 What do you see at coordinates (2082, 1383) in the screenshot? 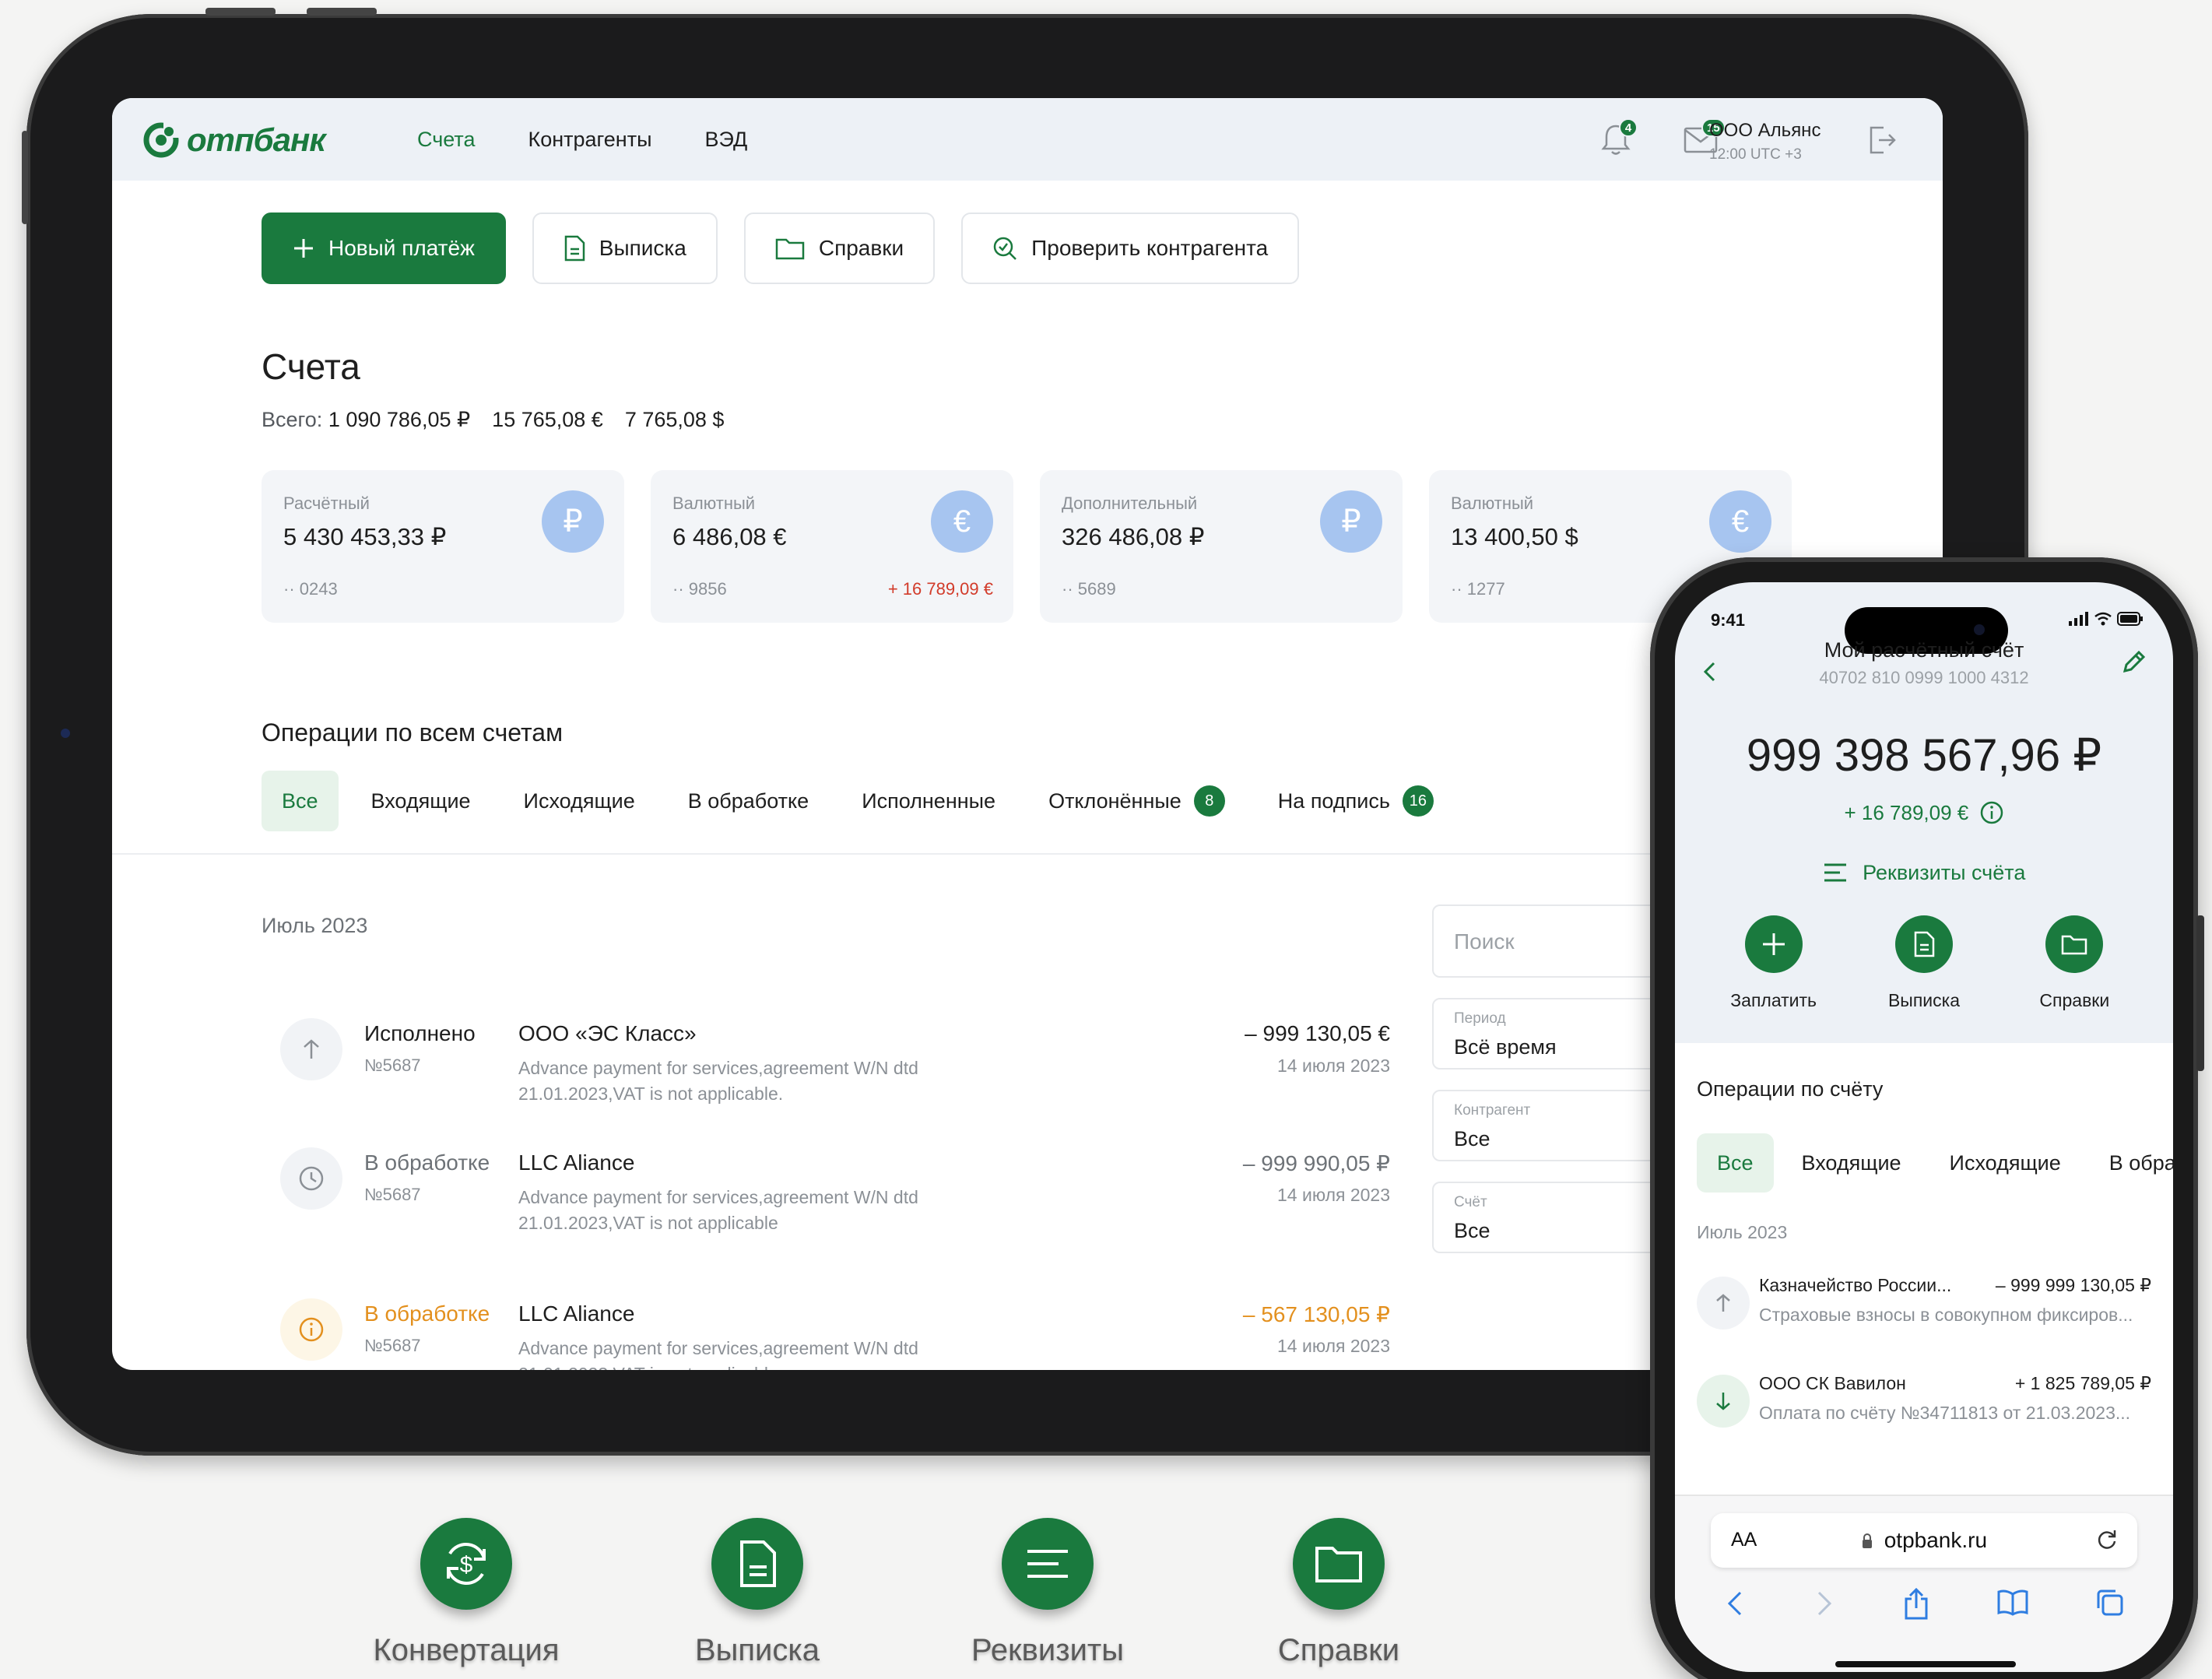
I see `operation-amount: + 1 825 789,05 ₽` at bounding box center [2082, 1383].